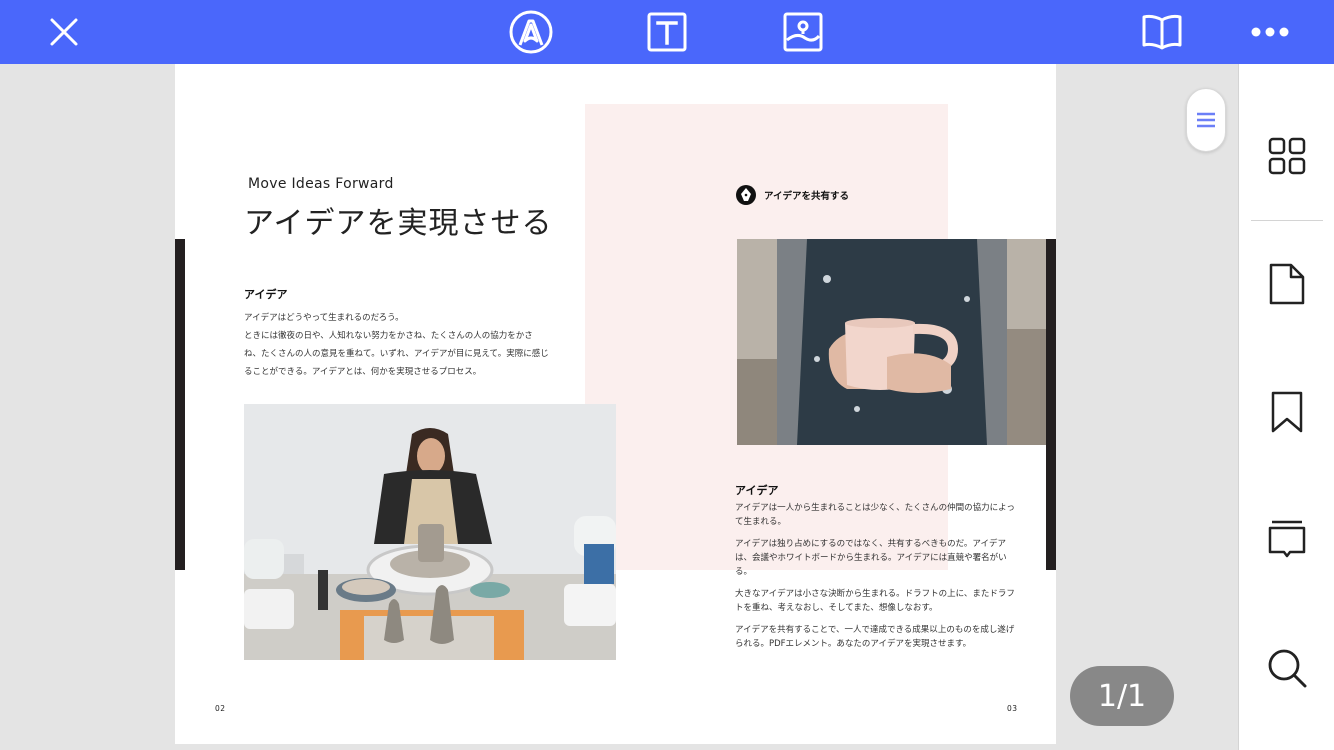 This screenshot has height=750, width=1334. What do you see at coordinates (324, 318) in the screenshot?
I see `left-paragraph: アイデアはどうやって生まれるのだろう。` at bounding box center [324, 318].